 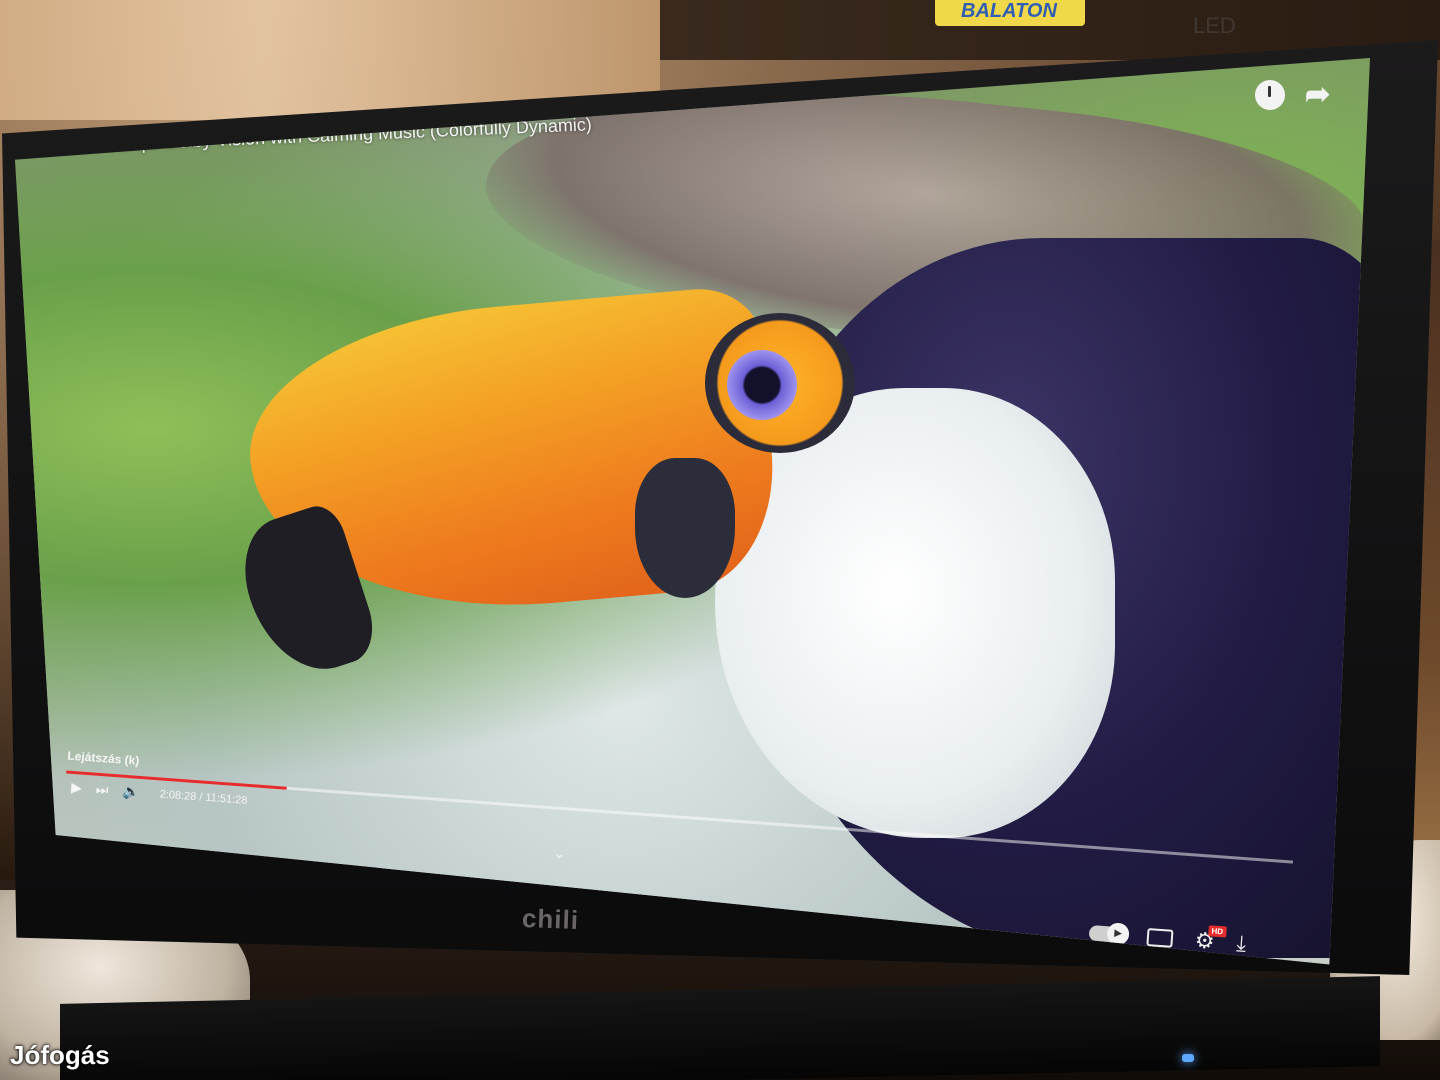 What do you see at coordinates (1188, 1058) in the screenshot?
I see `power-led` at bounding box center [1188, 1058].